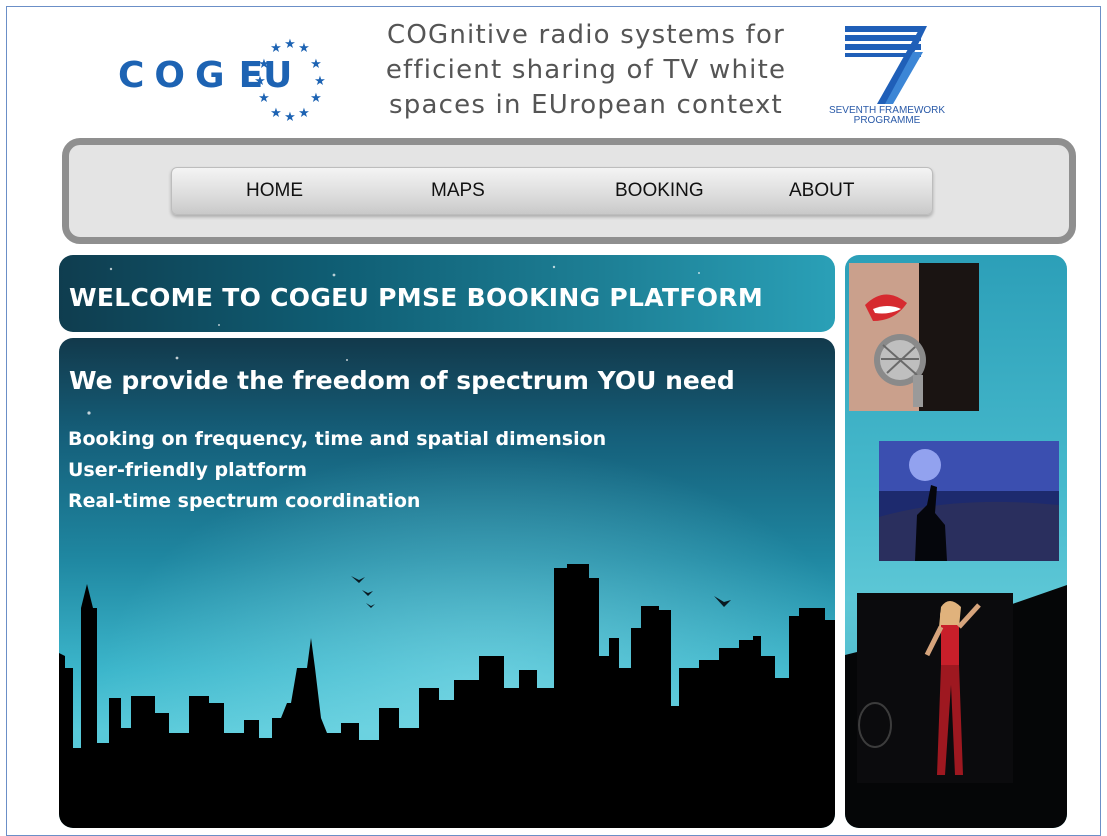 The width and height of the screenshot is (1107, 836). Describe the element at coordinates (886, 65) in the screenshot. I see `fp7-seven-icon` at that location.